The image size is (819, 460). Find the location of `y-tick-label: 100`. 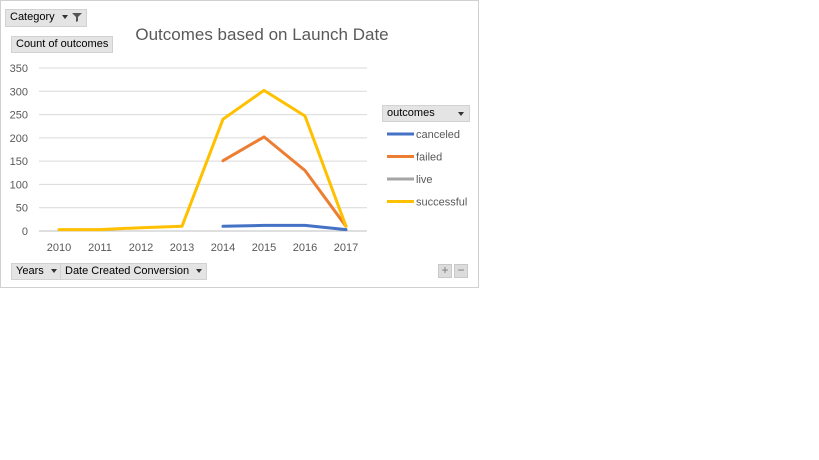

y-tick-label: 100 is located at coordinates (19, 185).